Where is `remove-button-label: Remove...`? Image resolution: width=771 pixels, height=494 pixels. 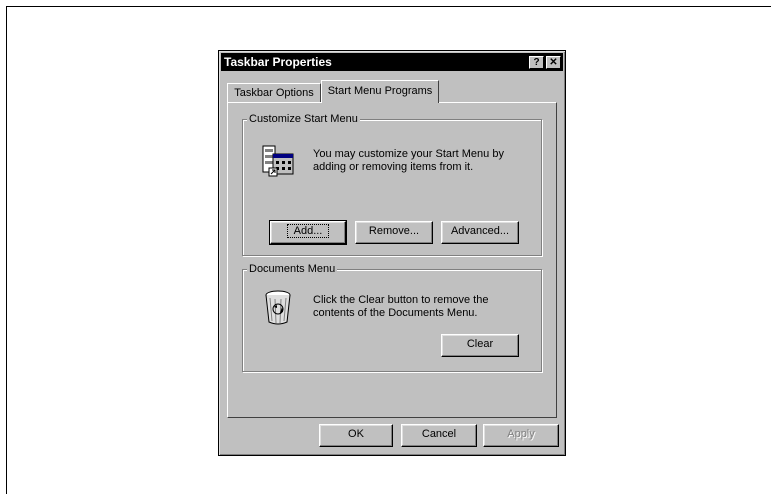
remove-button-label: Remove... is located at coordinates (394, 231).